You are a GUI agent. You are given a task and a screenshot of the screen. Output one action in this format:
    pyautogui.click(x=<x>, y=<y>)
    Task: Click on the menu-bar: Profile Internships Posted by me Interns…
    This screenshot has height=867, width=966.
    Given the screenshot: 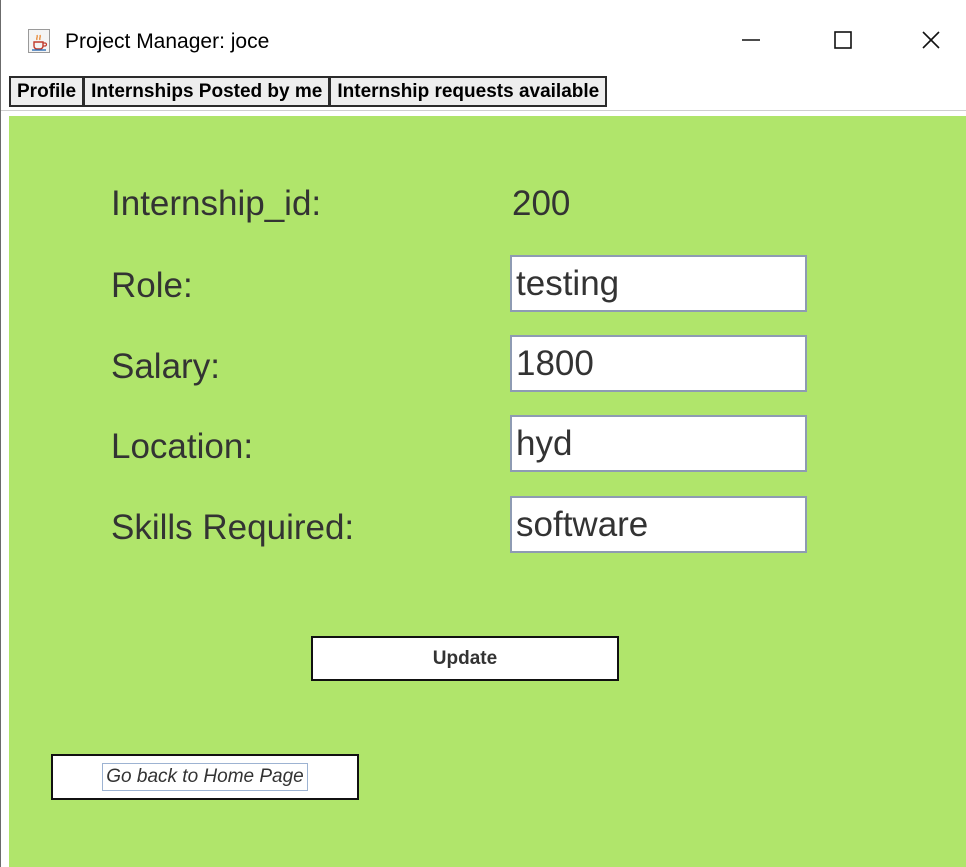 What is the action you would take?
    pyautogui.click(x=308, y=91)
    